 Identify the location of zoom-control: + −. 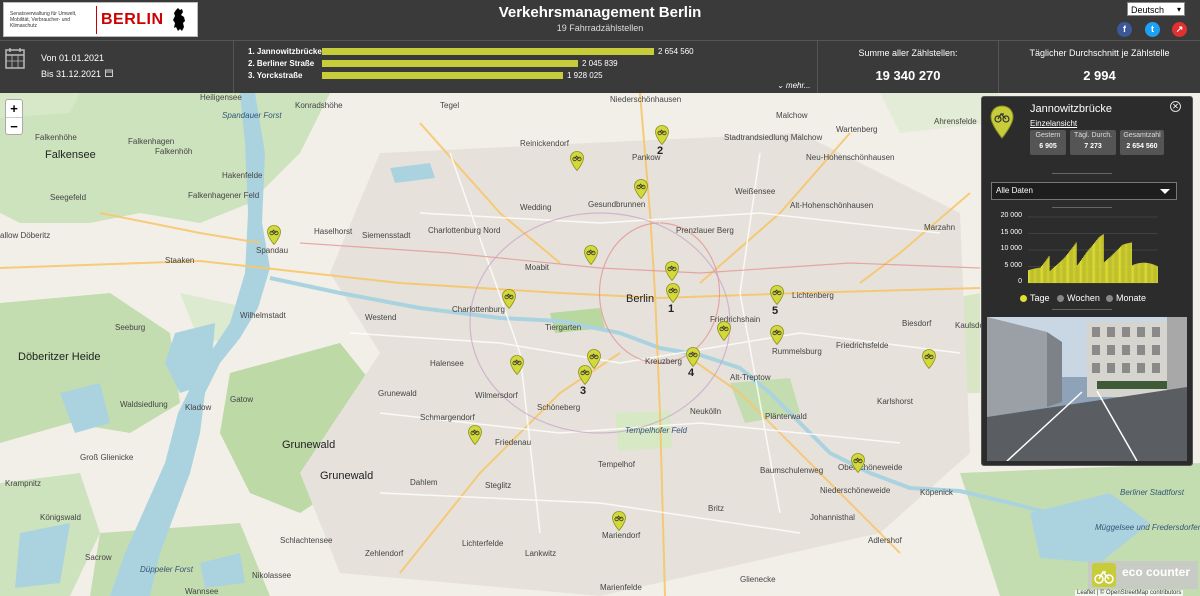
(14, 117).